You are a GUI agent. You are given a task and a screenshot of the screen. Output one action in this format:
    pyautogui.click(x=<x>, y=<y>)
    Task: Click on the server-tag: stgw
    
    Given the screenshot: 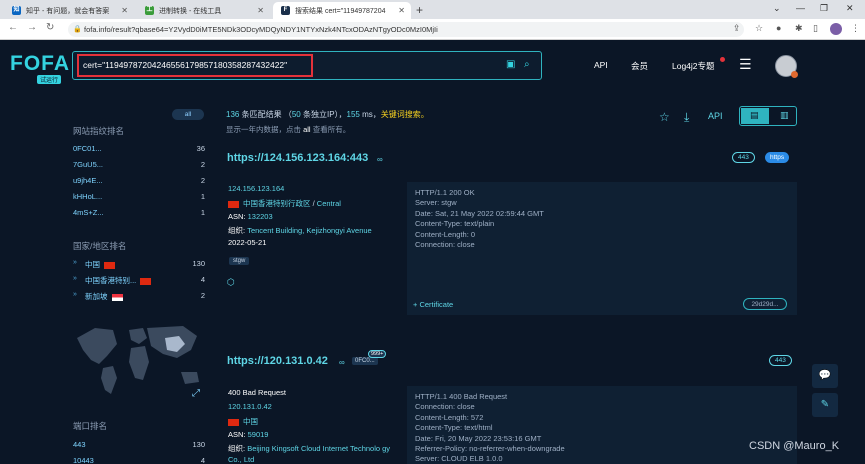 What is the action you would take?
    pyautogui.click(x=239, y=261)
    